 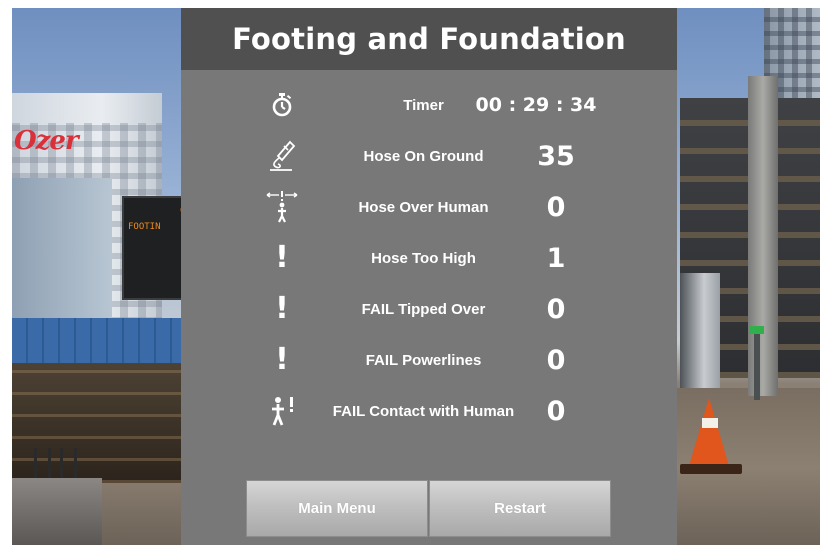 I want to click on marker-pole-cap, so click(x=757, y=330).